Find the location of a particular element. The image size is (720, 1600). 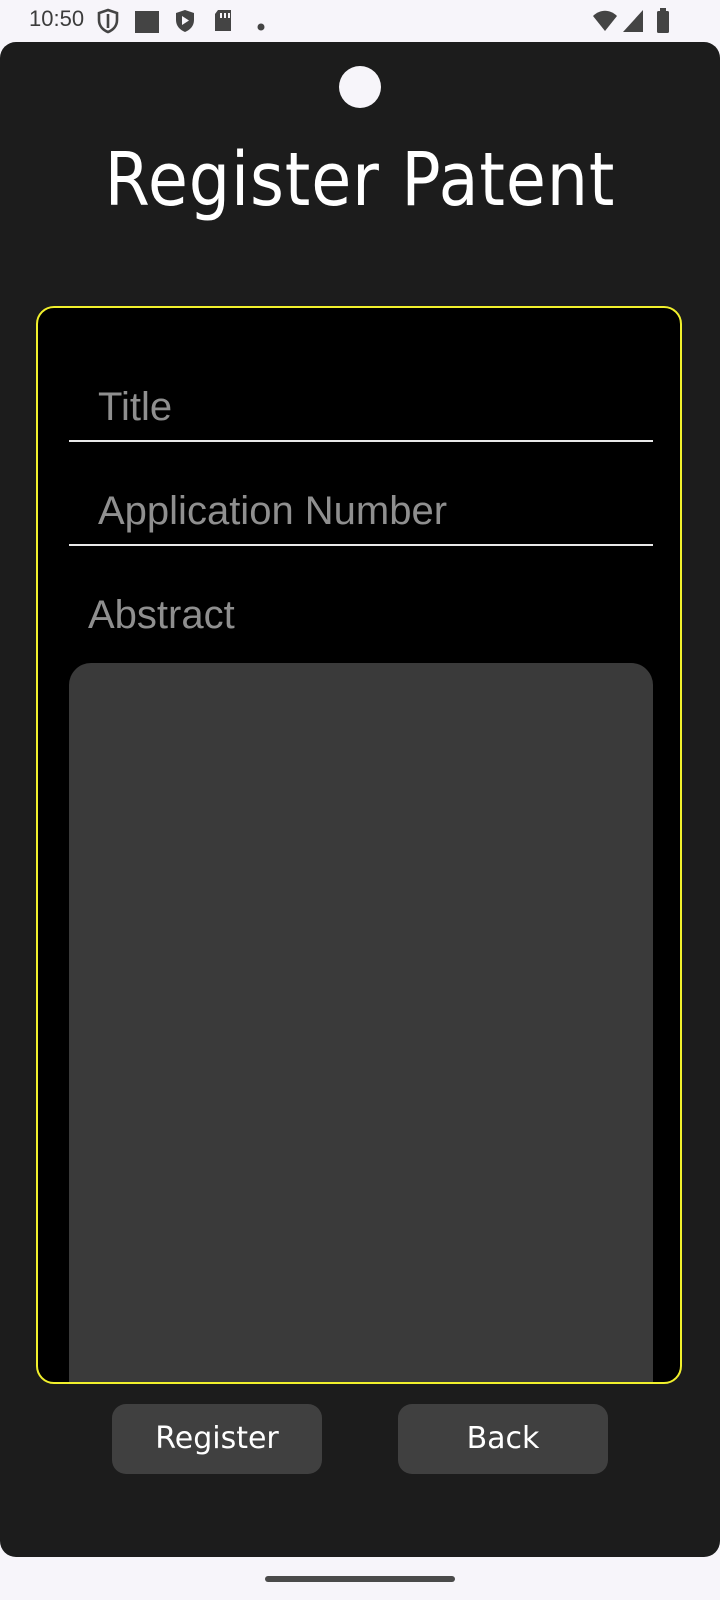

dot-icon is located at coordinates (261, 25).